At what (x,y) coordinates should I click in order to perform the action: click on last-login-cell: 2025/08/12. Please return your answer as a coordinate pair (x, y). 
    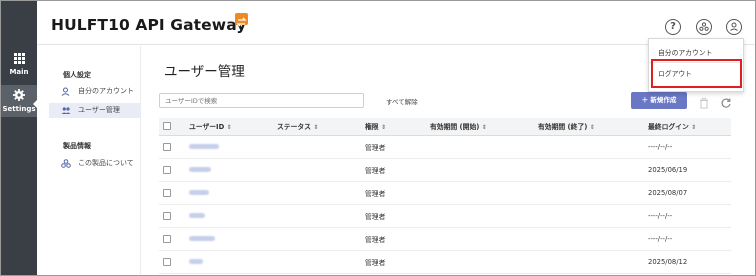
    Looking at the image, I should click on (687, 262).